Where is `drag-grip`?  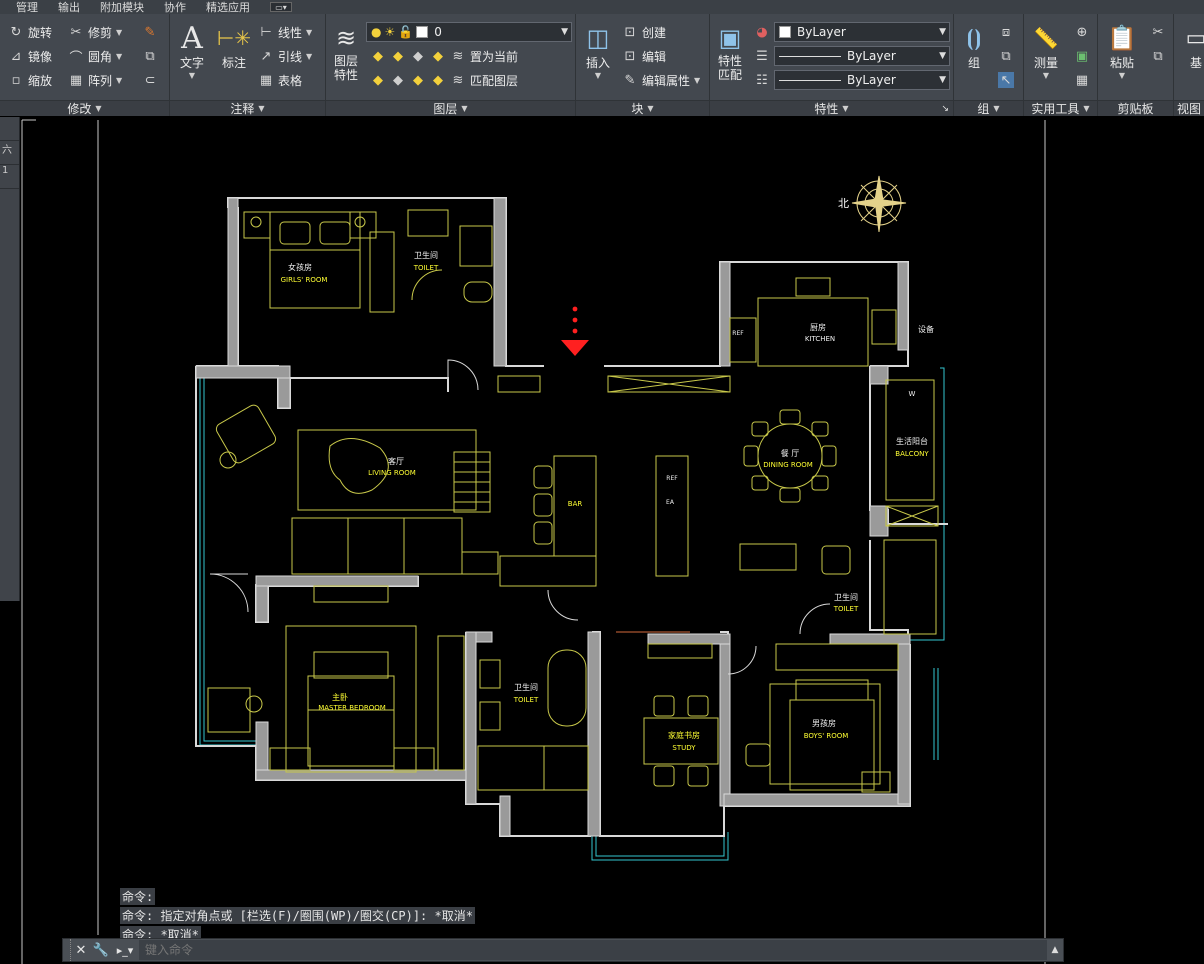
drag-grip is located at coordinates (67, 950).